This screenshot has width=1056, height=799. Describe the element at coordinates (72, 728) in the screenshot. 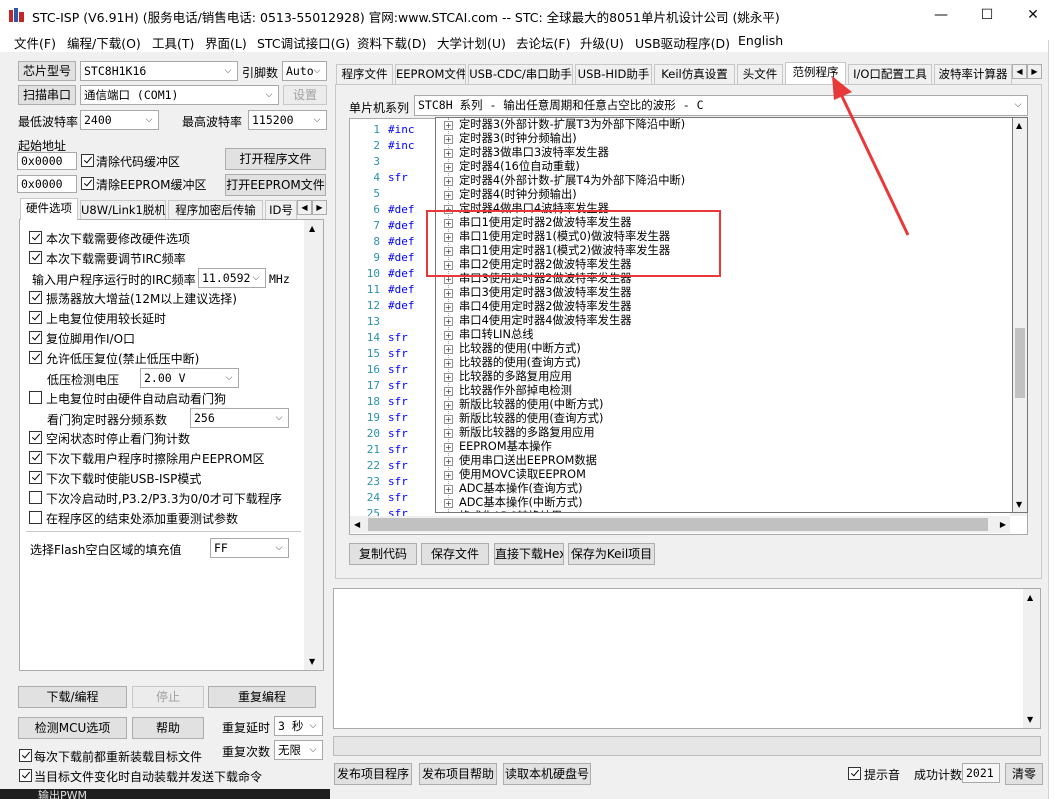

I see `check-mcu-options-button: 检测MCU选项` at that location.